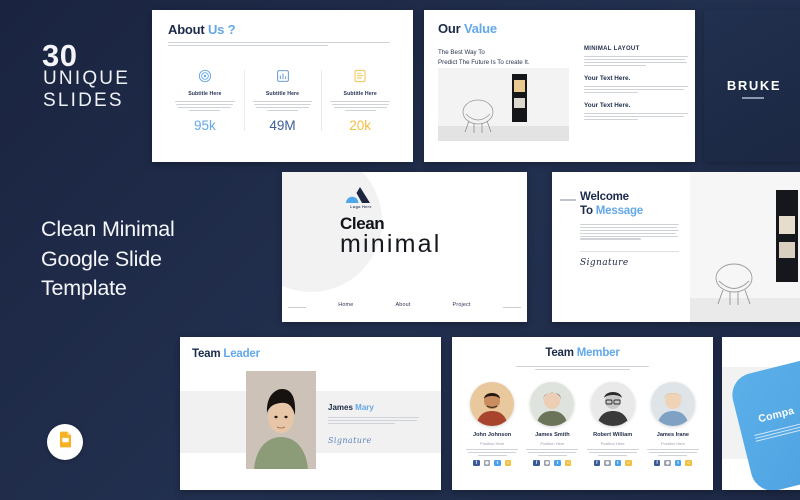 This screenshot has height=500, width=800. I want to click on member-card: John Johnson Position Here f ◉ t ☺, so click(492, 424).